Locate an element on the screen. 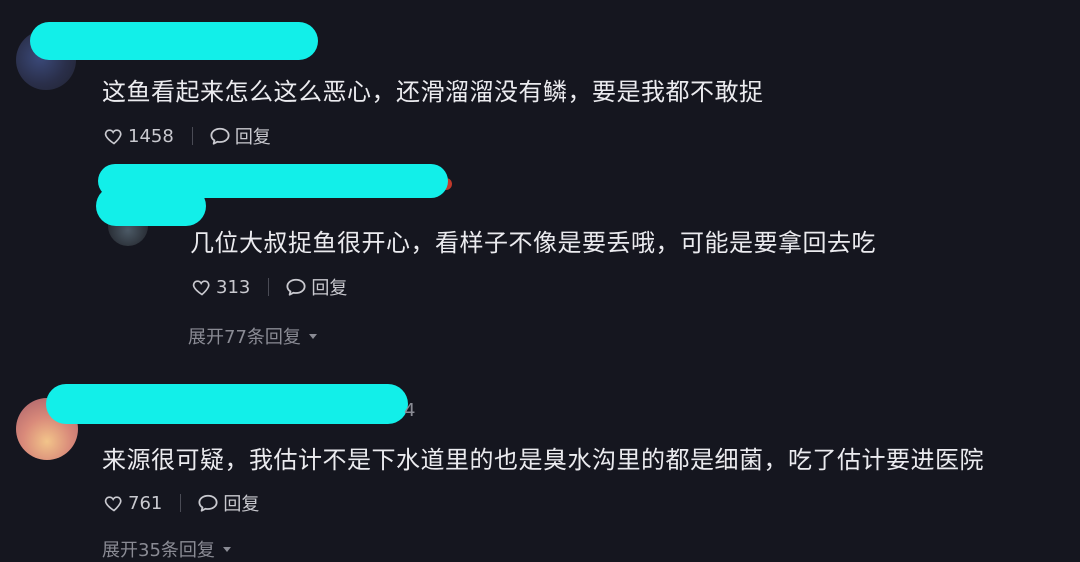  like-button: 313 is located at coordinates (221, 287).